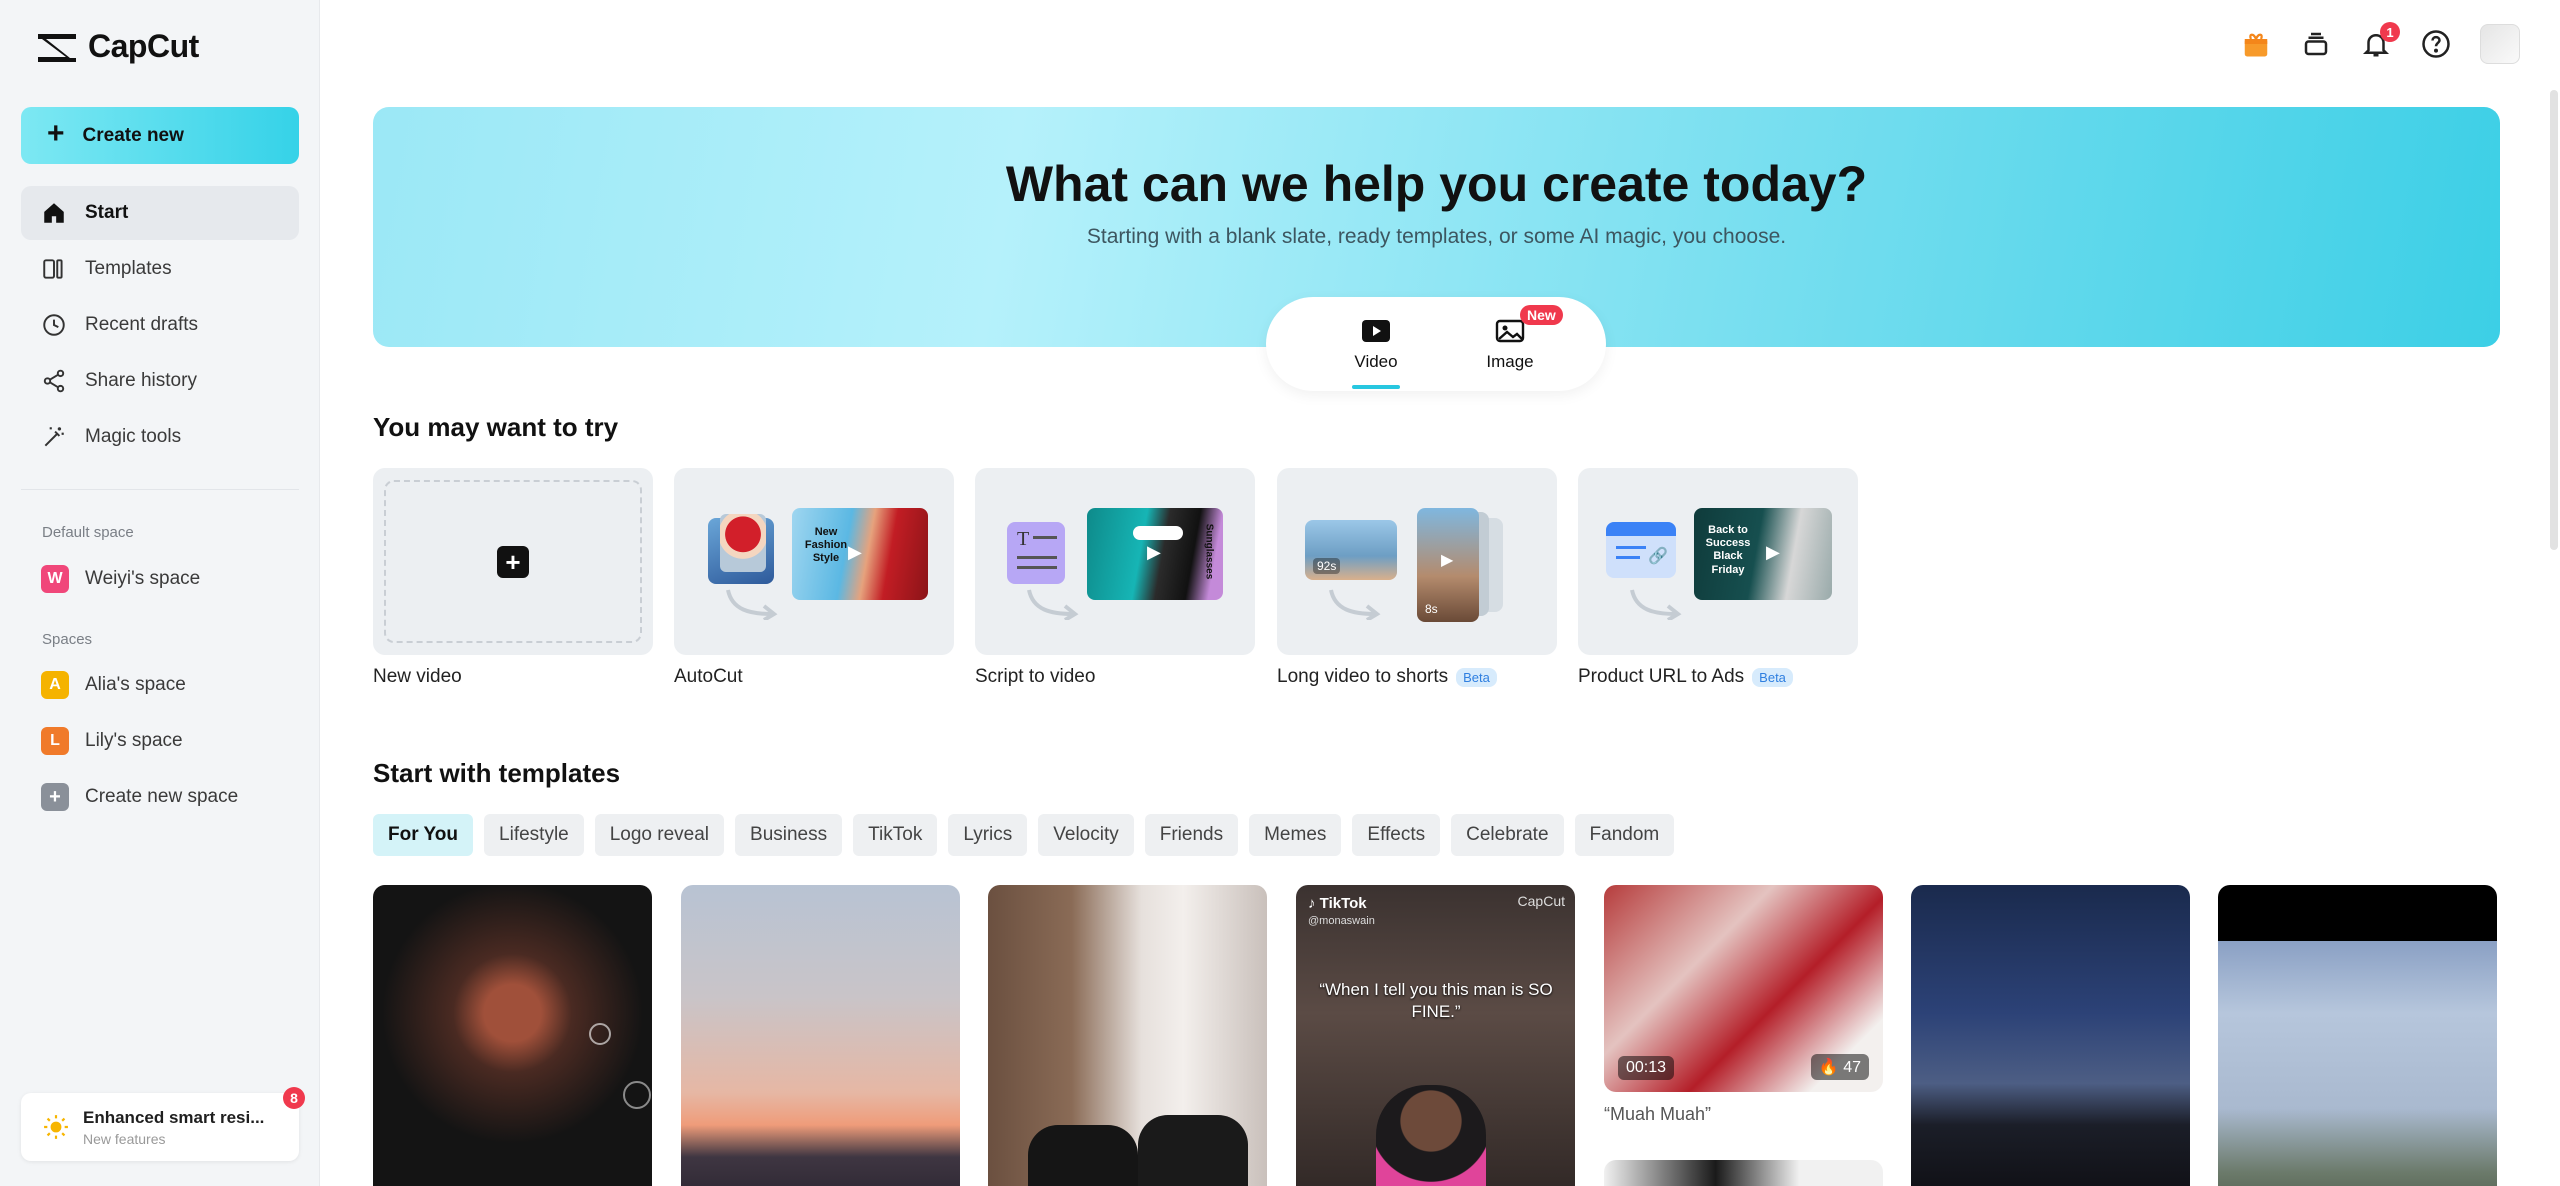 The image size is (2560, 1186). Describe the element at coordinates (56, 1127) in the screenshot. I see `sun-icon` at that location.